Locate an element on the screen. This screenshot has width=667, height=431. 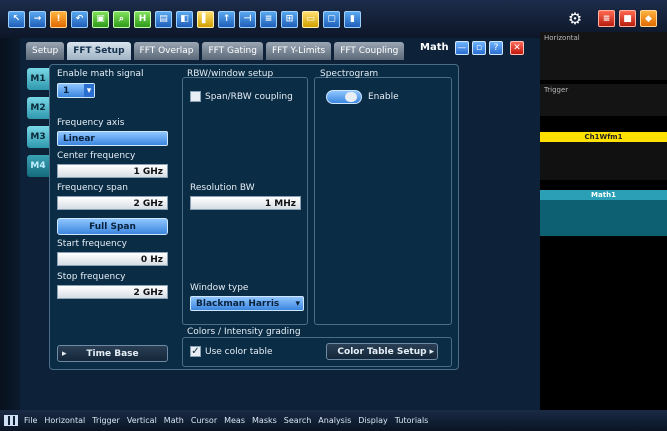
folder-icon: ▭ is located at coordinates (310, 19).